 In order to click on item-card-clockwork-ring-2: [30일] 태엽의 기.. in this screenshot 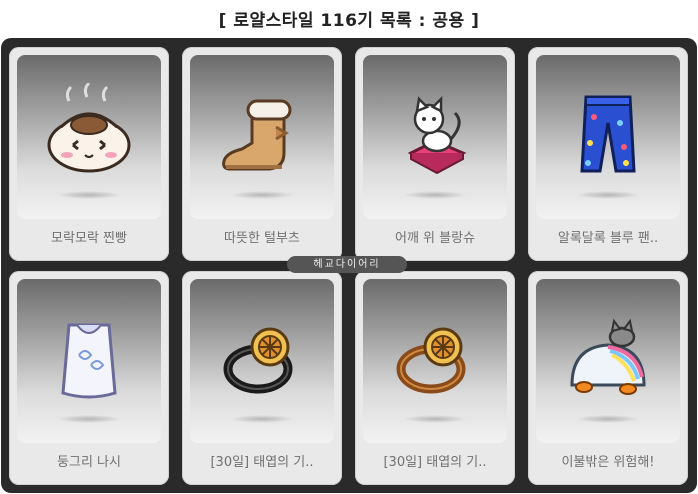, I will do `click(435, 378)`.